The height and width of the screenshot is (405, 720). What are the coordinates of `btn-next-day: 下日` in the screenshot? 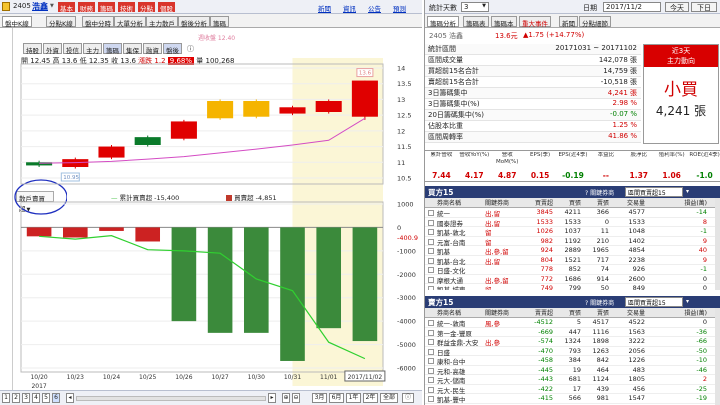 It's located at (704, 7).